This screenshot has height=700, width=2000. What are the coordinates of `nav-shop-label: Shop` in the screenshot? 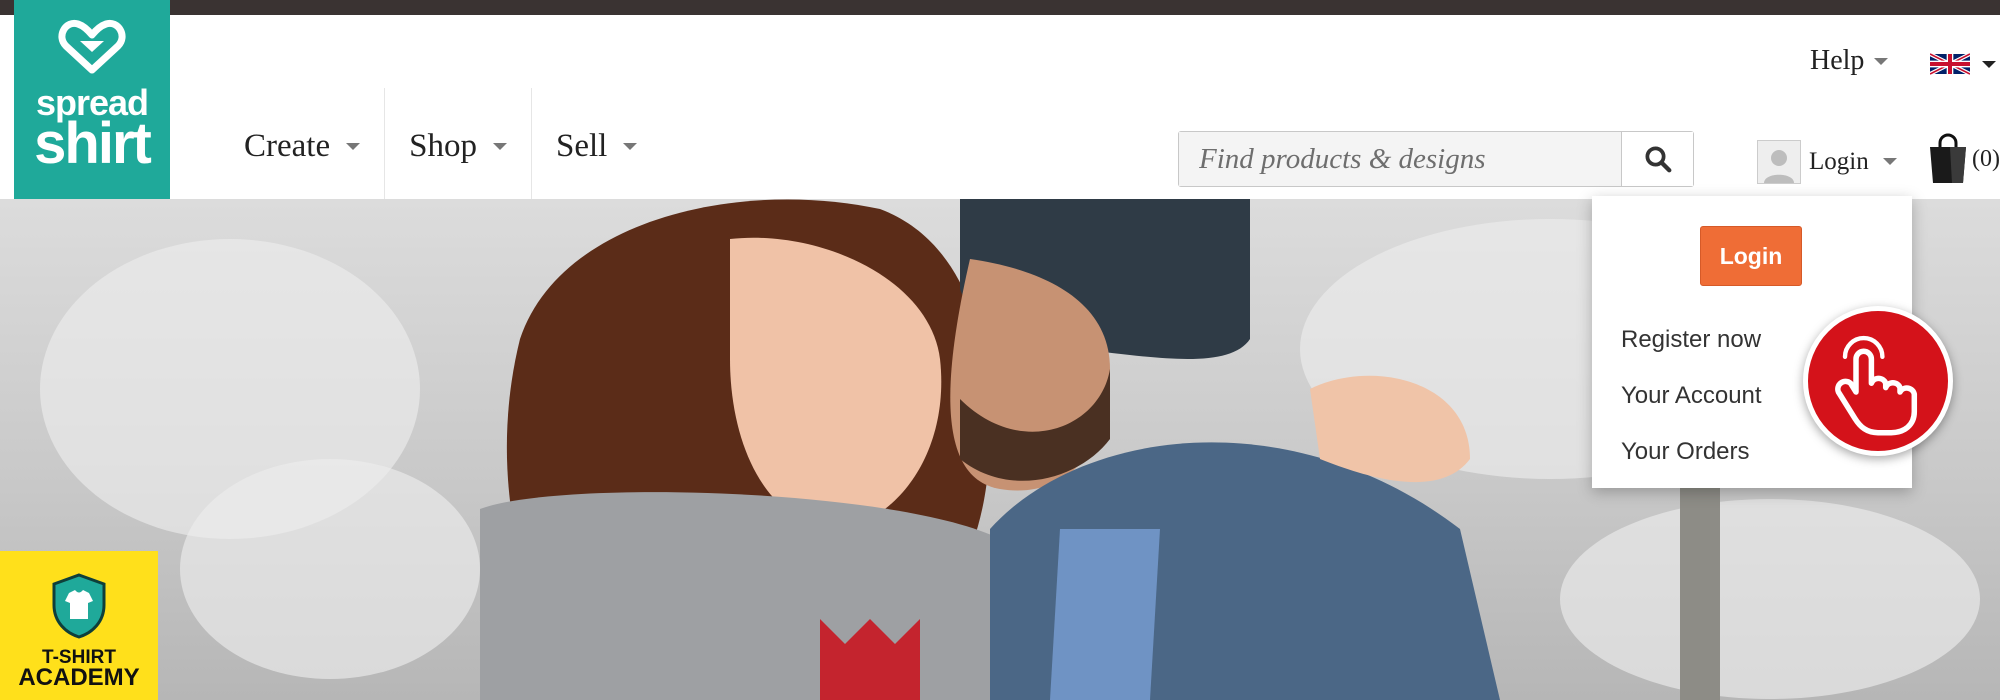 It's located at (443, 145).